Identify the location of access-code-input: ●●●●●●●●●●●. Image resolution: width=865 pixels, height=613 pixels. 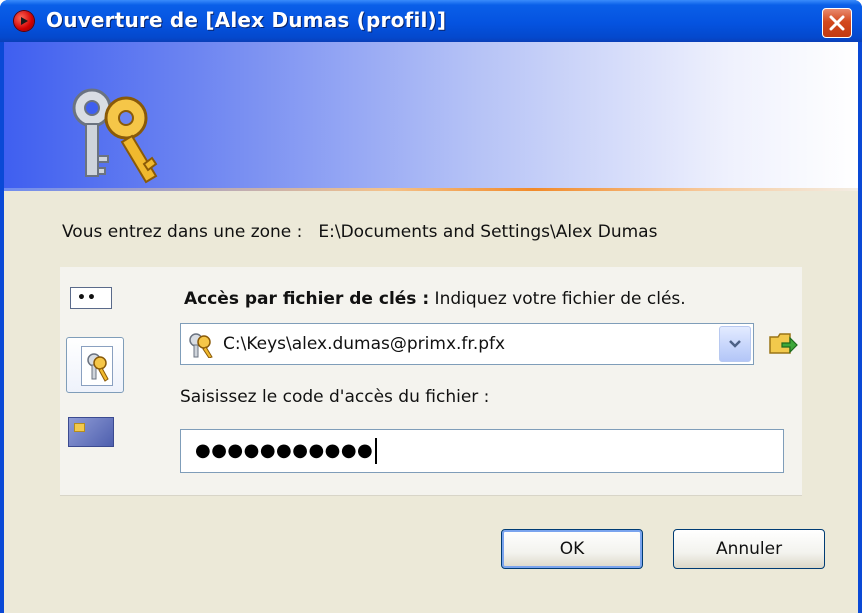
(482, 451).